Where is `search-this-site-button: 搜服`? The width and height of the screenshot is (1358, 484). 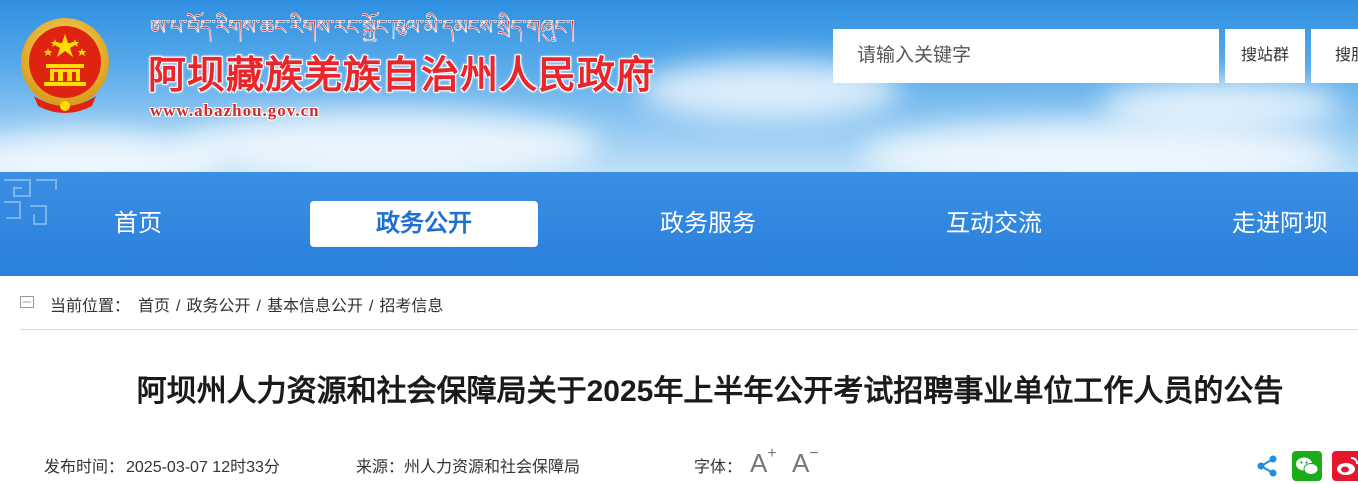 search-this-site-button: 搜服 is located at coordinates (1334, 56).